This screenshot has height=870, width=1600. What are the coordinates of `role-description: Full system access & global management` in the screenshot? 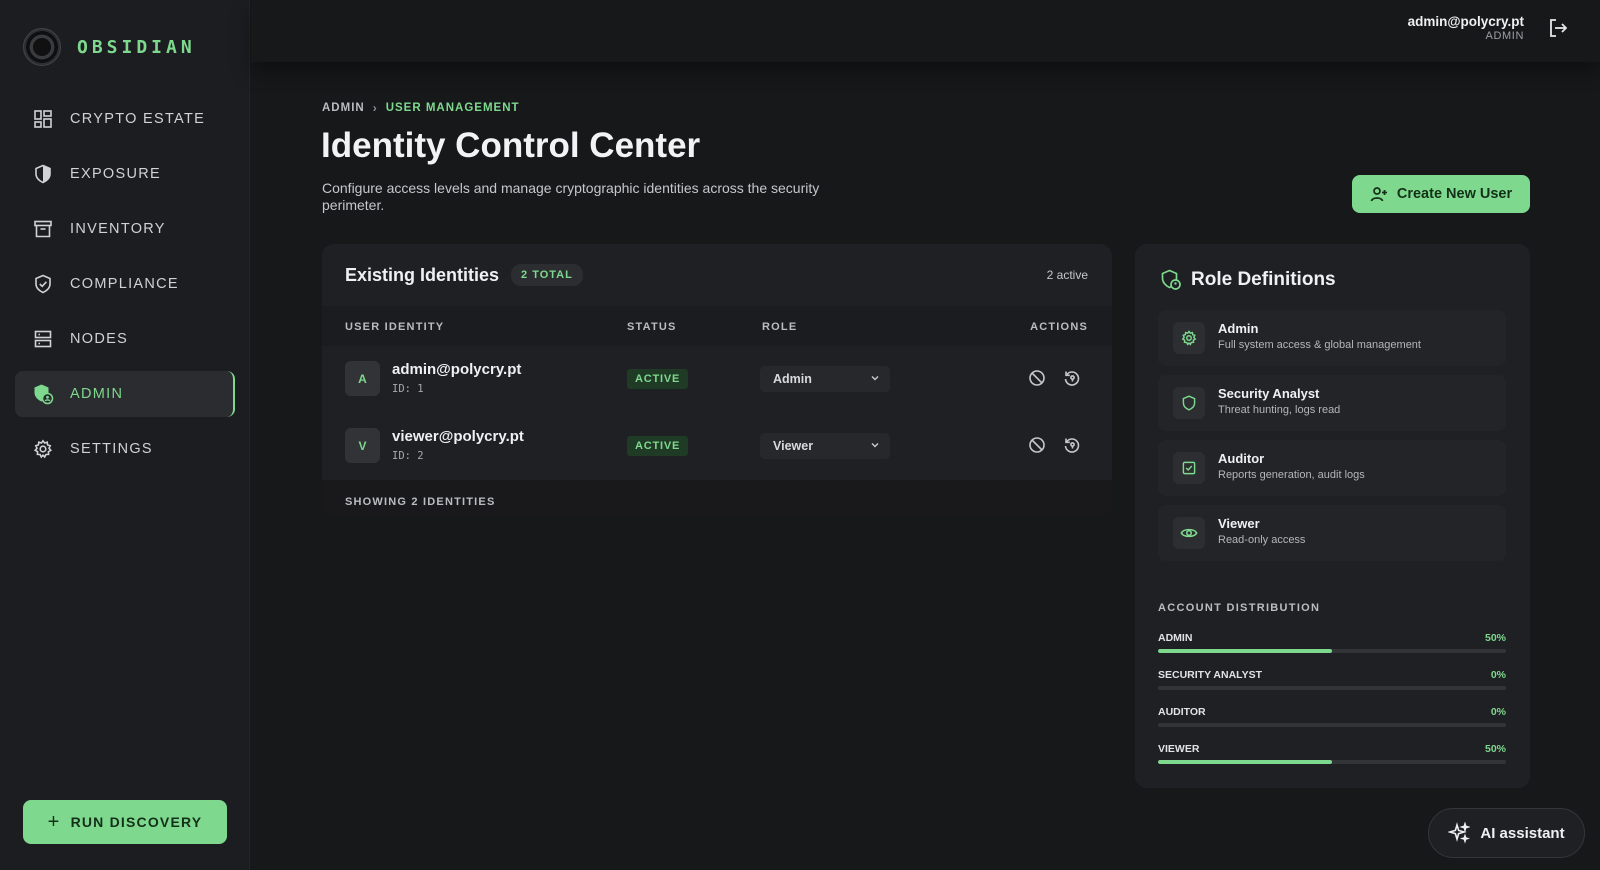 It's located at (1319, 345).